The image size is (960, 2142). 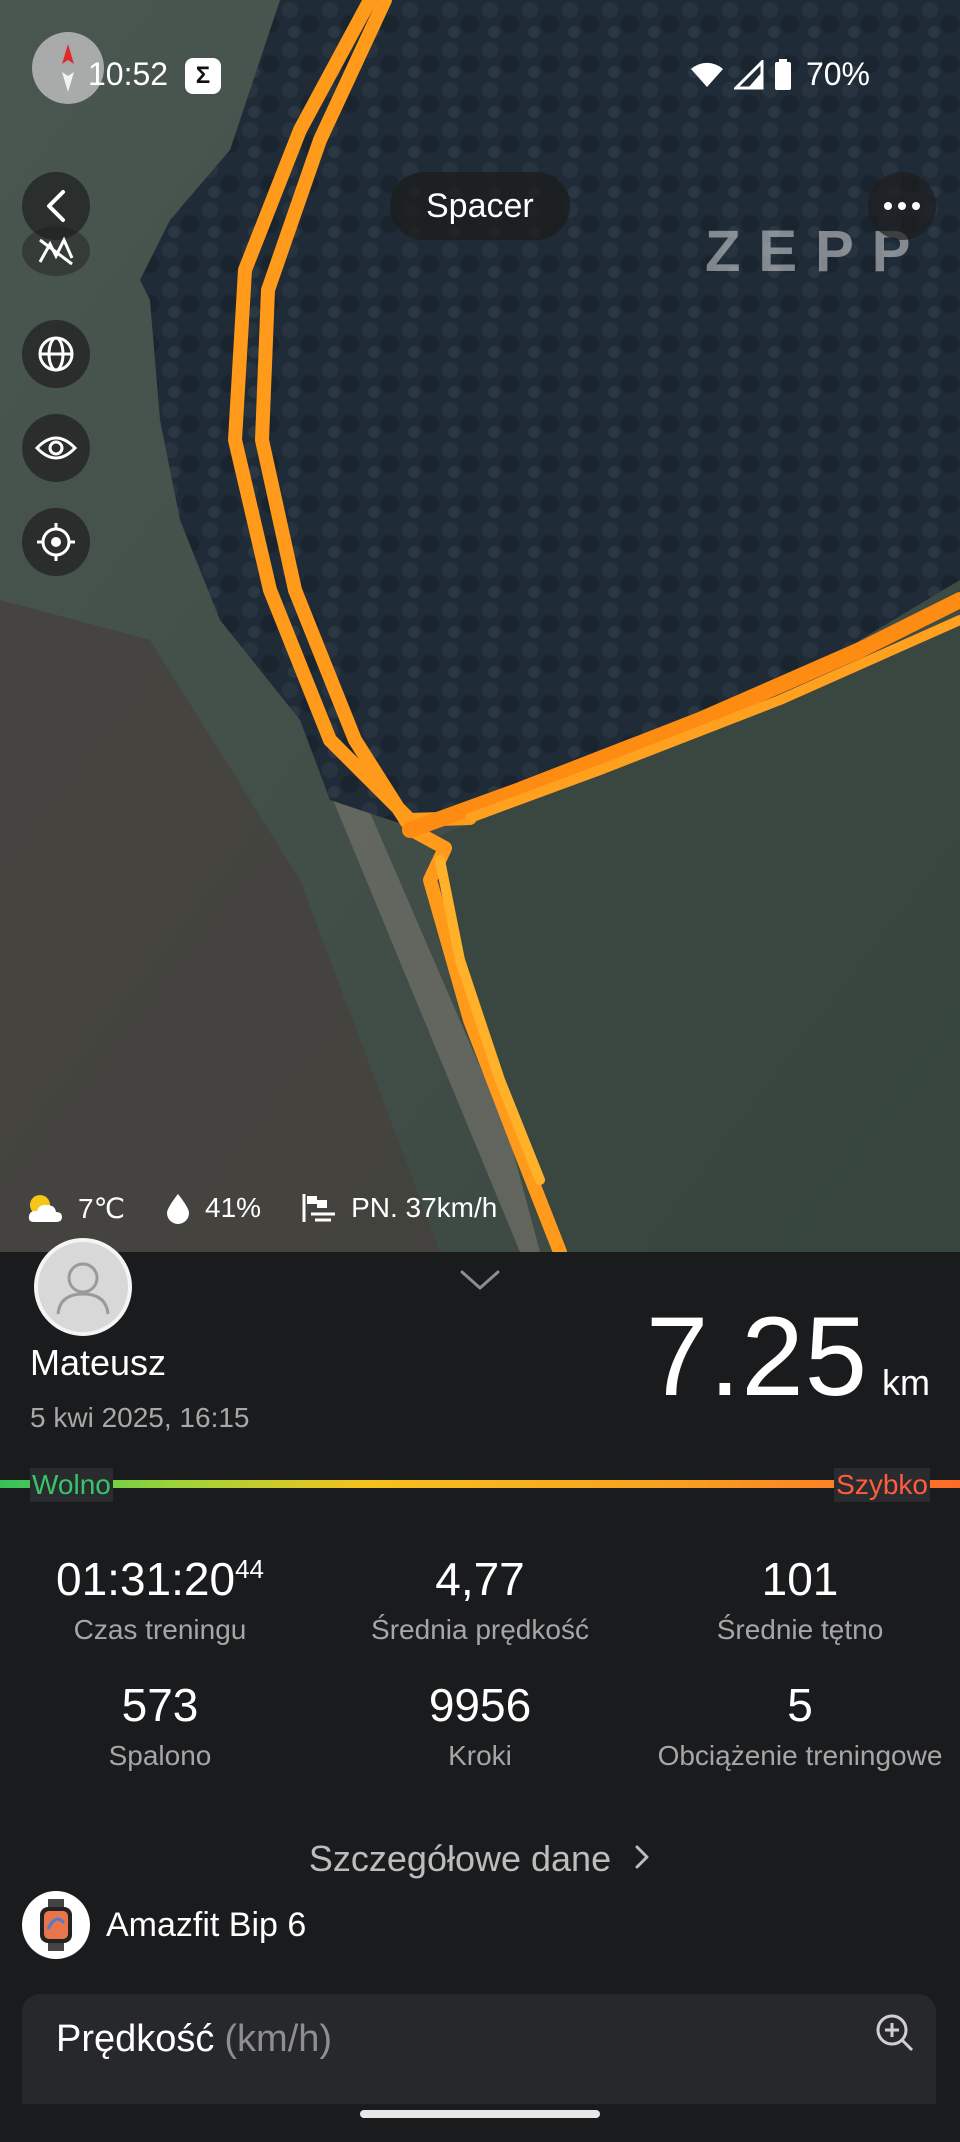 What do you see at coordinates (480, 1755) in the screenshot?
I see `stat-label: Kroki` at bounding box center [480, 1755].